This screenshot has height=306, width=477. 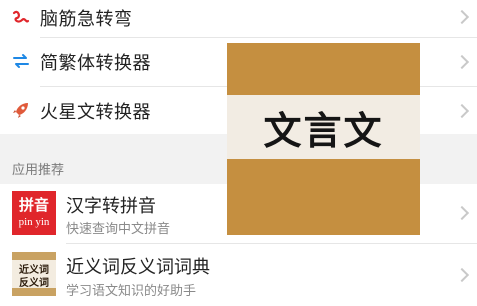 I want to click on thumb-text: 拼音, so click(x=33, y=205).